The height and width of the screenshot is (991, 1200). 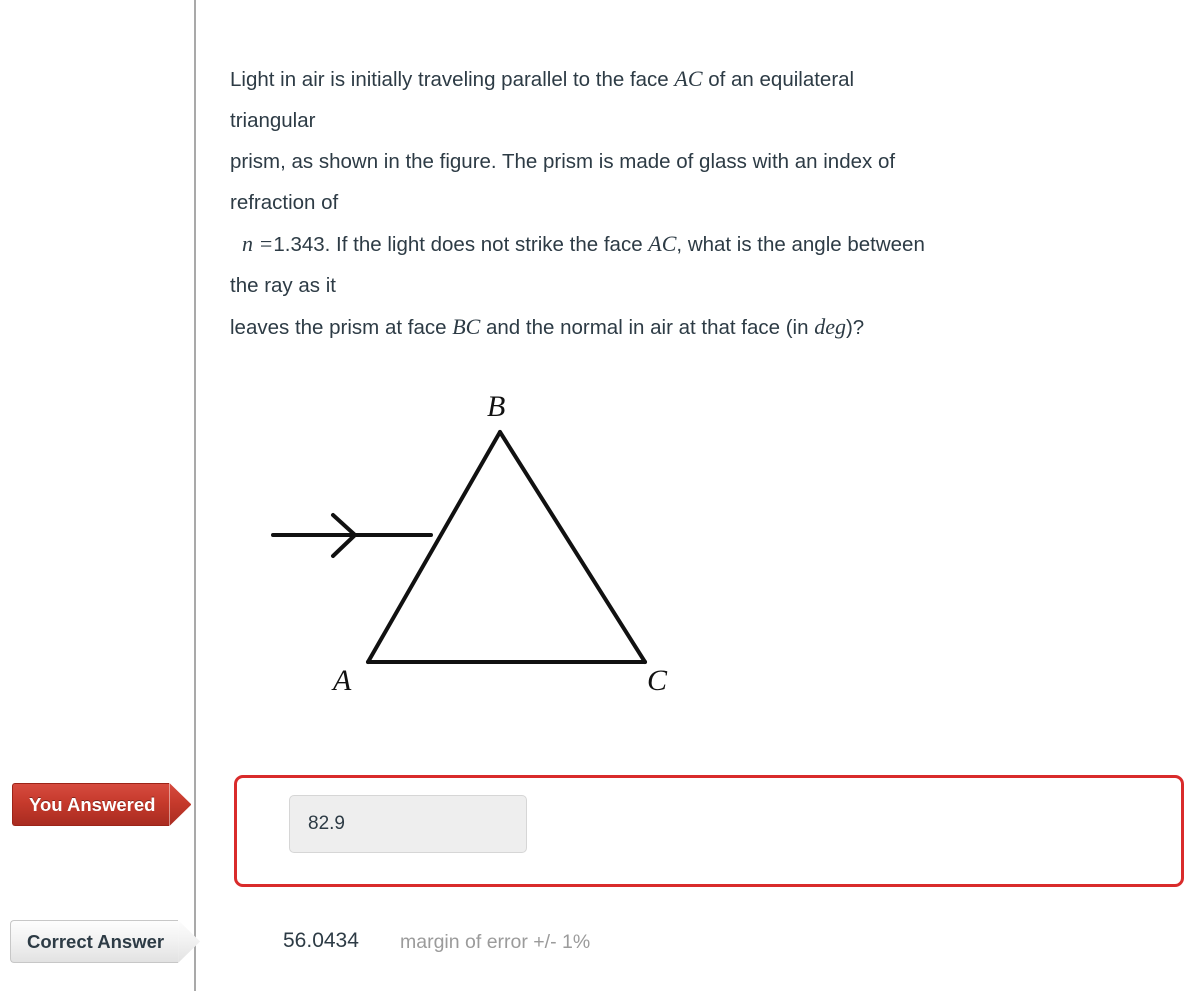 What do you see at coordinates (434, 547) in the screenshot?
I see `triangle-side-ab` at bounding box center [434, 547].